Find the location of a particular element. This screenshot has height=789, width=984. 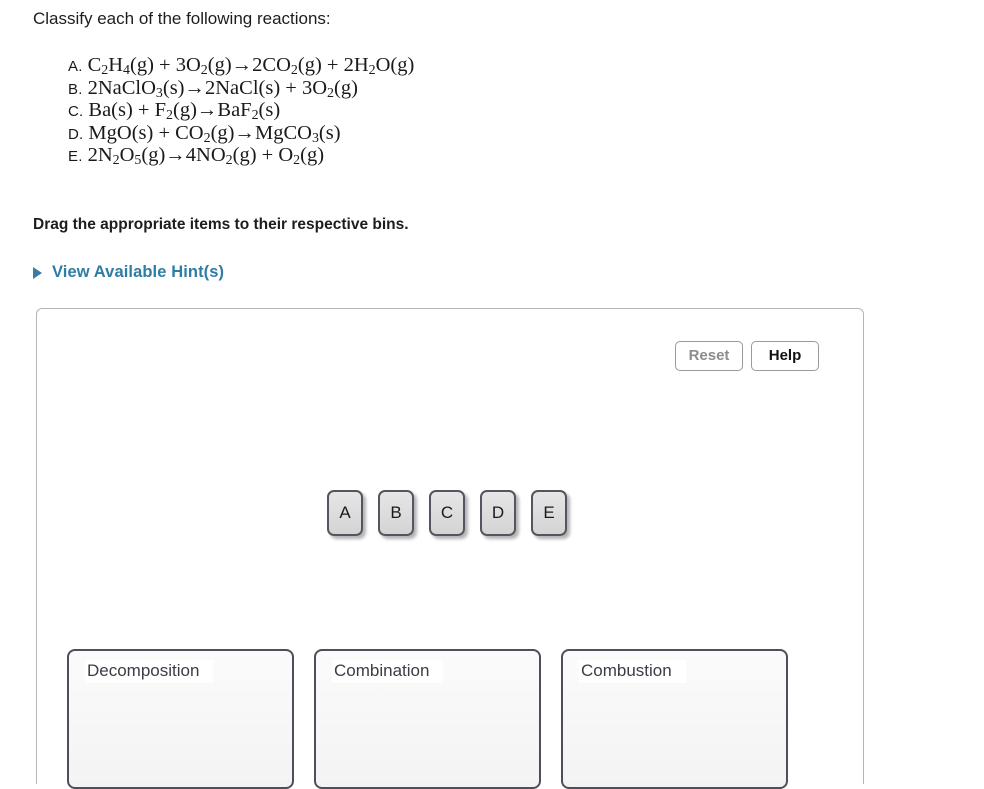

draggable-tile-b: B is located at coordinates (396, 513).